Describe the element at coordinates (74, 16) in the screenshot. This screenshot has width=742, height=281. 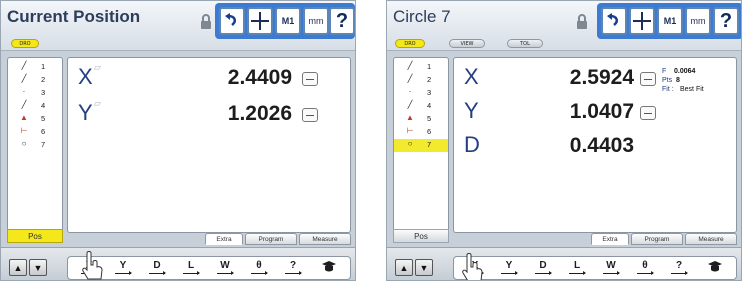
I see `page-title: Current Position` at that location.